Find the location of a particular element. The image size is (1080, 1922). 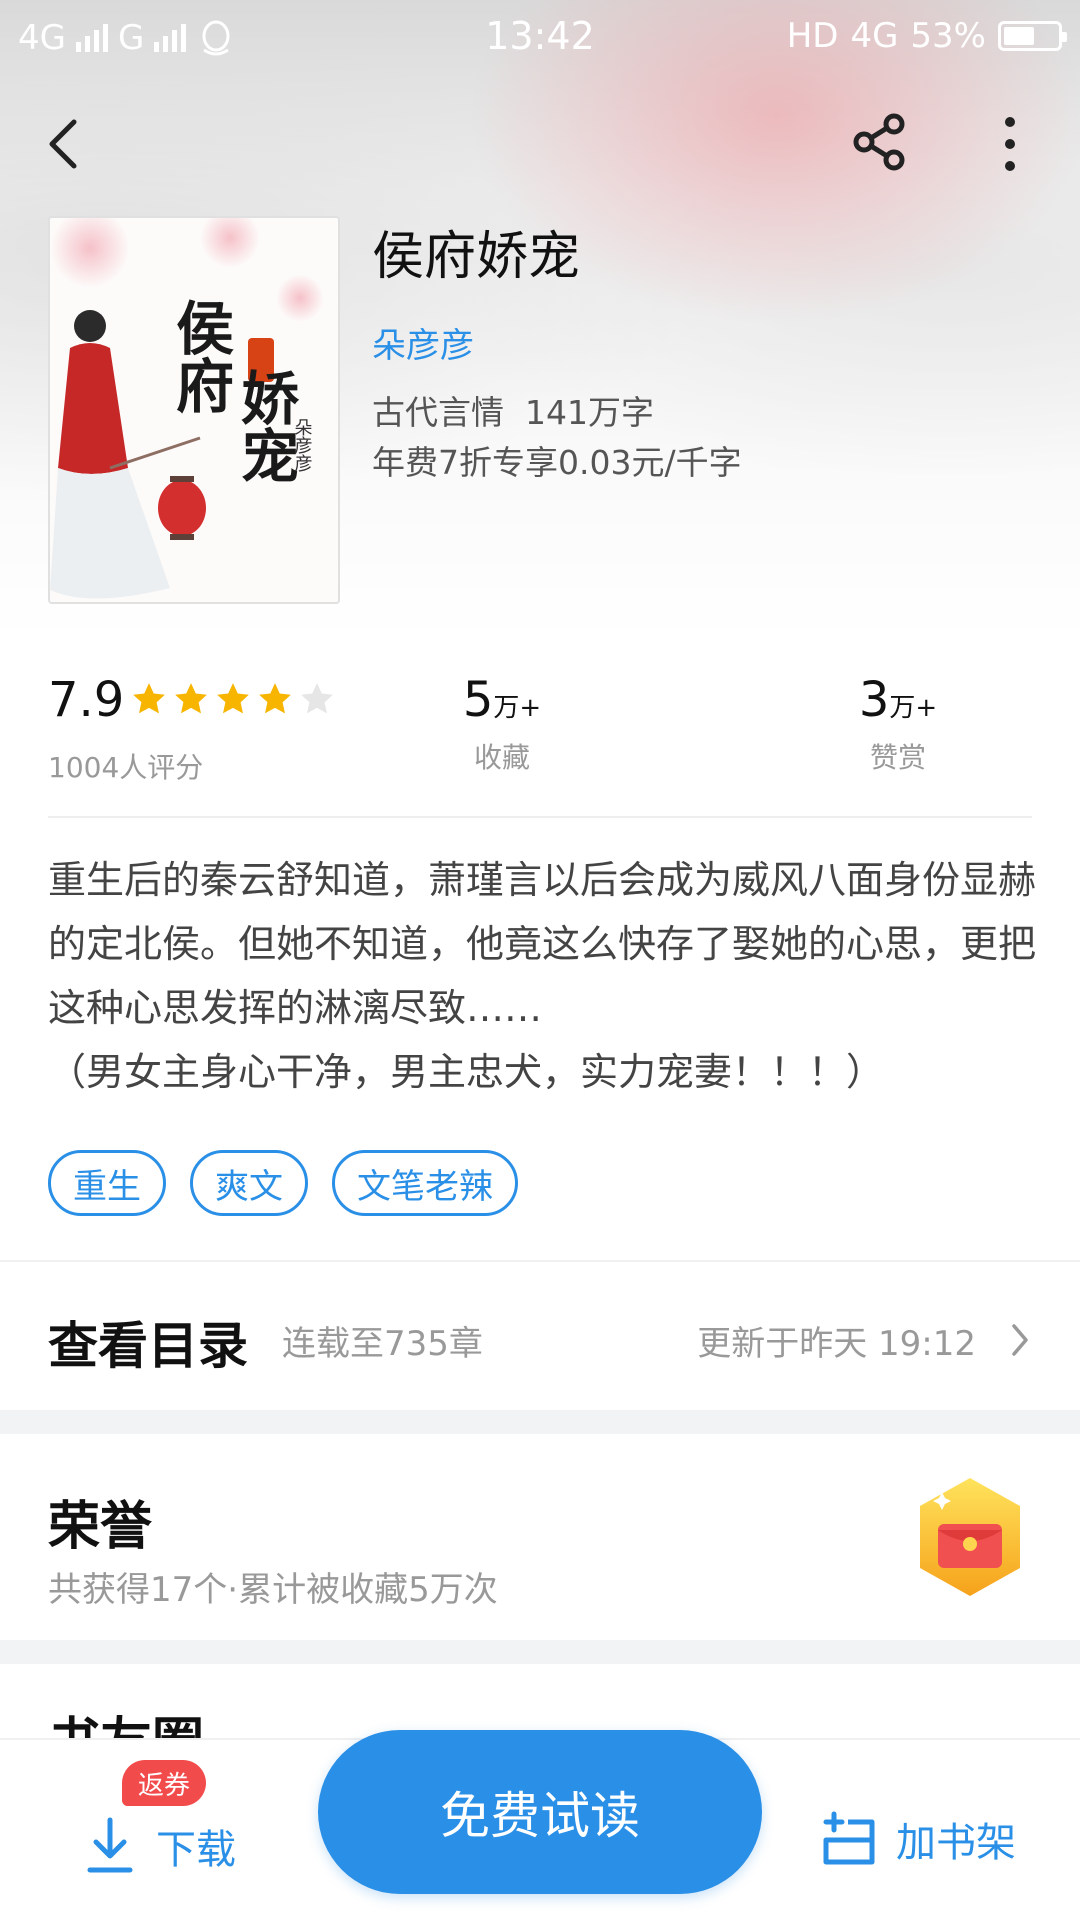

cover-title-1: 侯府 is located at coordinates (200, 356).